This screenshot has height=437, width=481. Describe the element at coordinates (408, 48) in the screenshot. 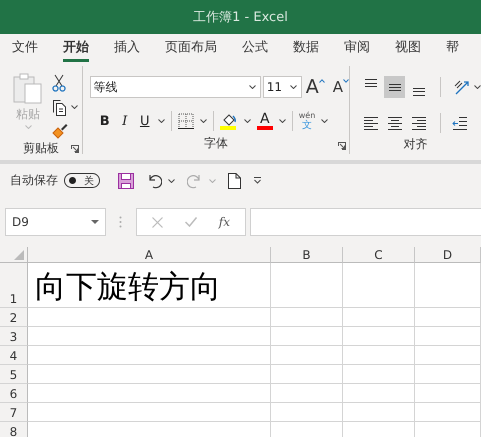

I see `ribbon-tab: 视图` at that location.